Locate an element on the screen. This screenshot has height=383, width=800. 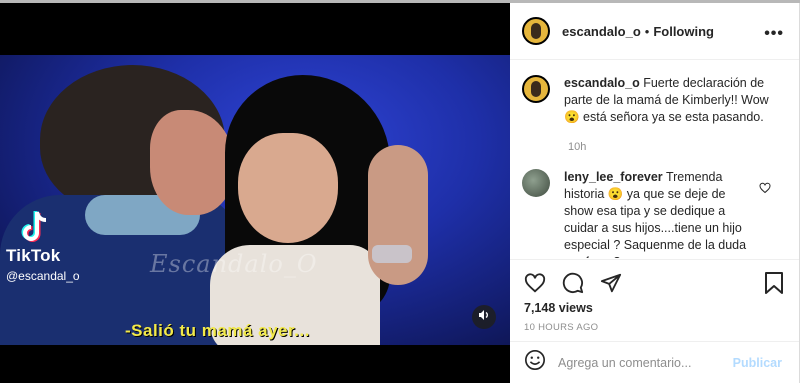
action-icons is located at coordinates (573, 285).